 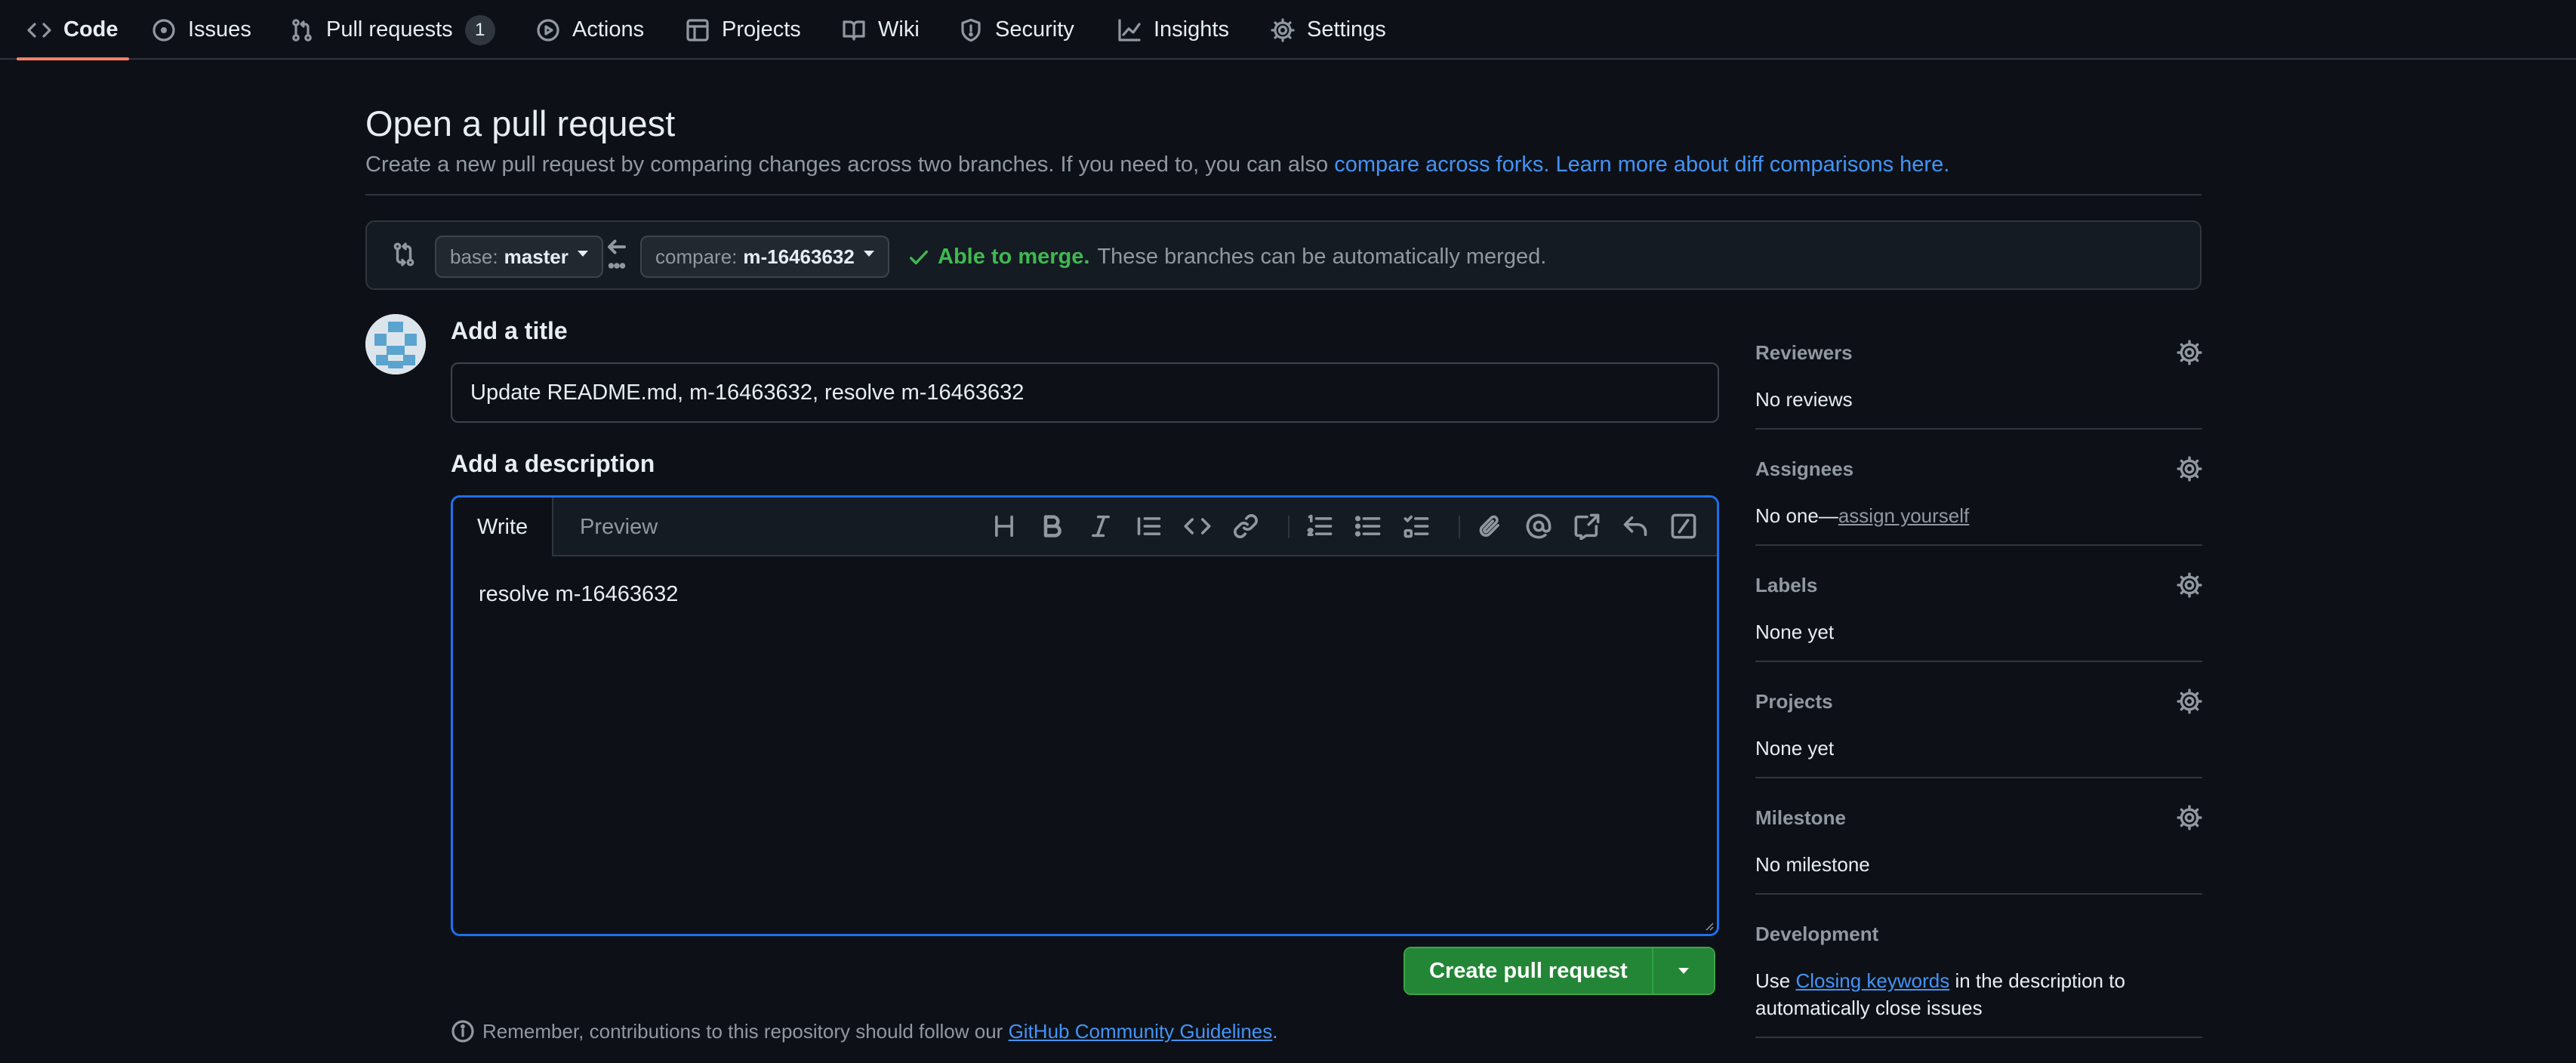 I want to click on tab-actions: Actions, so click(x=590, y=30).